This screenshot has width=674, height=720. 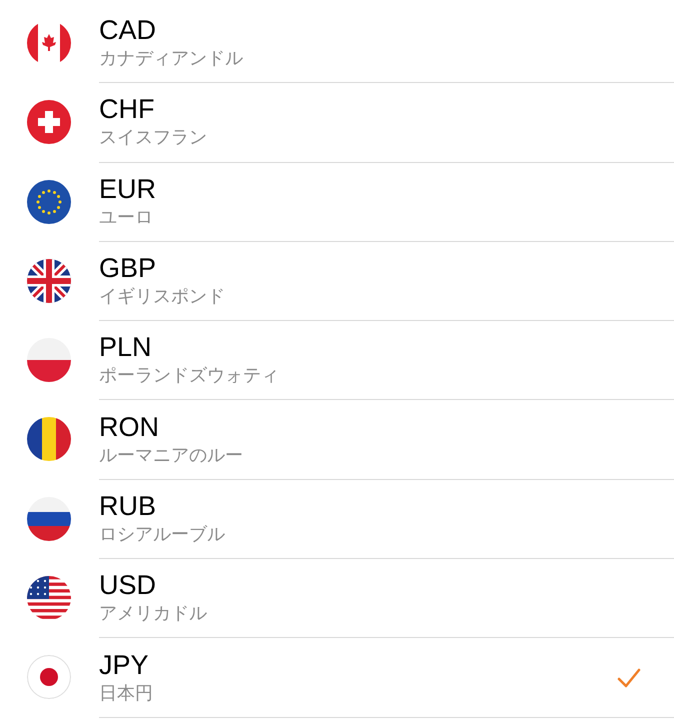 I want to click on currency-code: PLN, so click(x=126, y=347).